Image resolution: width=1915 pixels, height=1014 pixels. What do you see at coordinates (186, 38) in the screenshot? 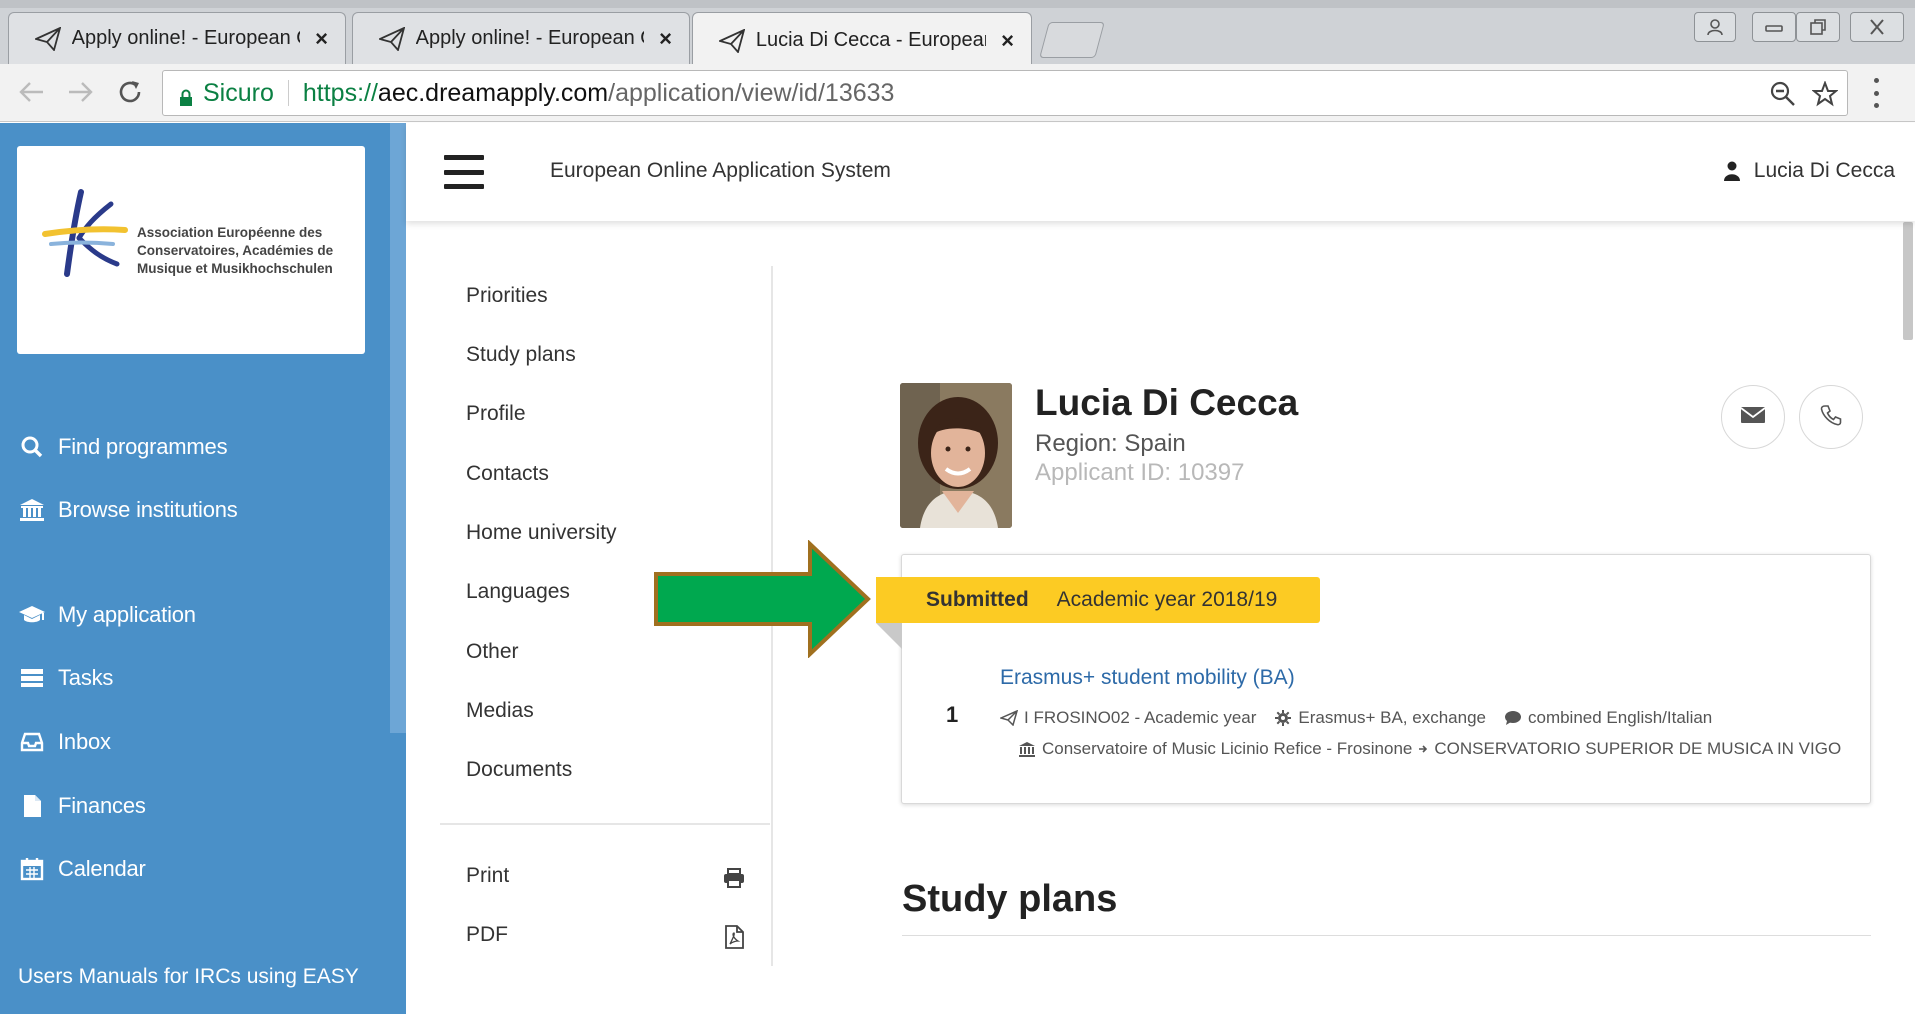
I see `tab-title: Apply online! - European On` at bounding box center [186, 38].